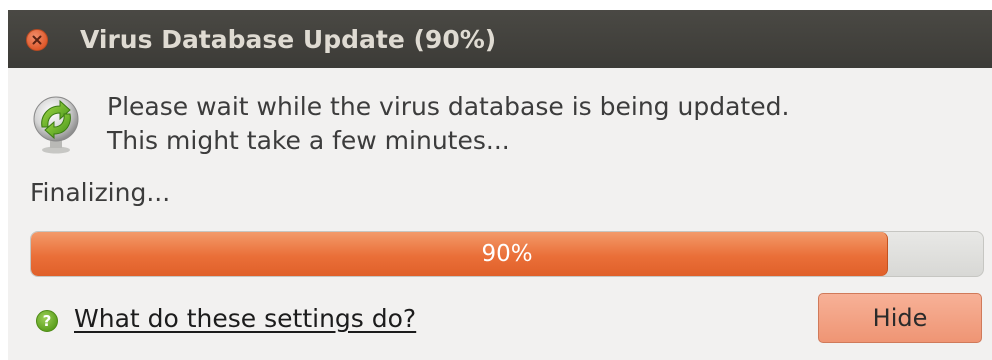 The height and width of the screenshot is (360, 992). Describe the element at coordinates (47, 321) in the screenshot. I see `help-icon: ?` at that location.